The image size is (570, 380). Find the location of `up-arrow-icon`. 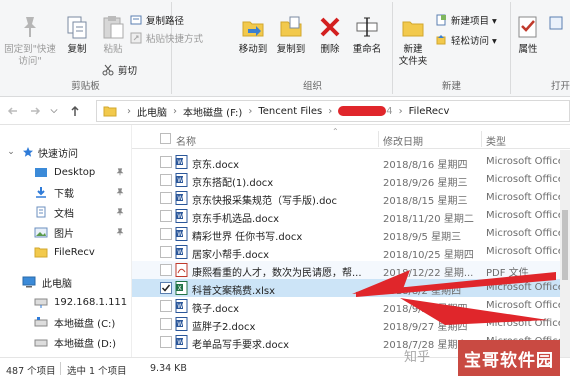

up-arrow-icon is located at coordinates (75, 111).